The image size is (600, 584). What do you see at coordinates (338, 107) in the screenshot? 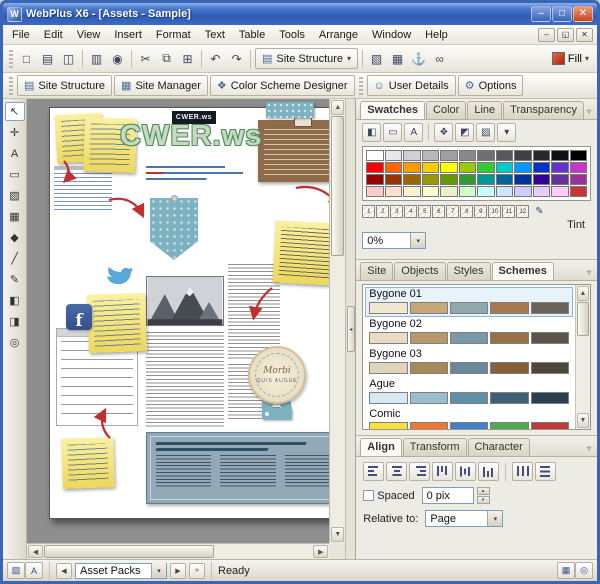
I see `scroll-up-button: ▲` at bounding box center [338, 107].